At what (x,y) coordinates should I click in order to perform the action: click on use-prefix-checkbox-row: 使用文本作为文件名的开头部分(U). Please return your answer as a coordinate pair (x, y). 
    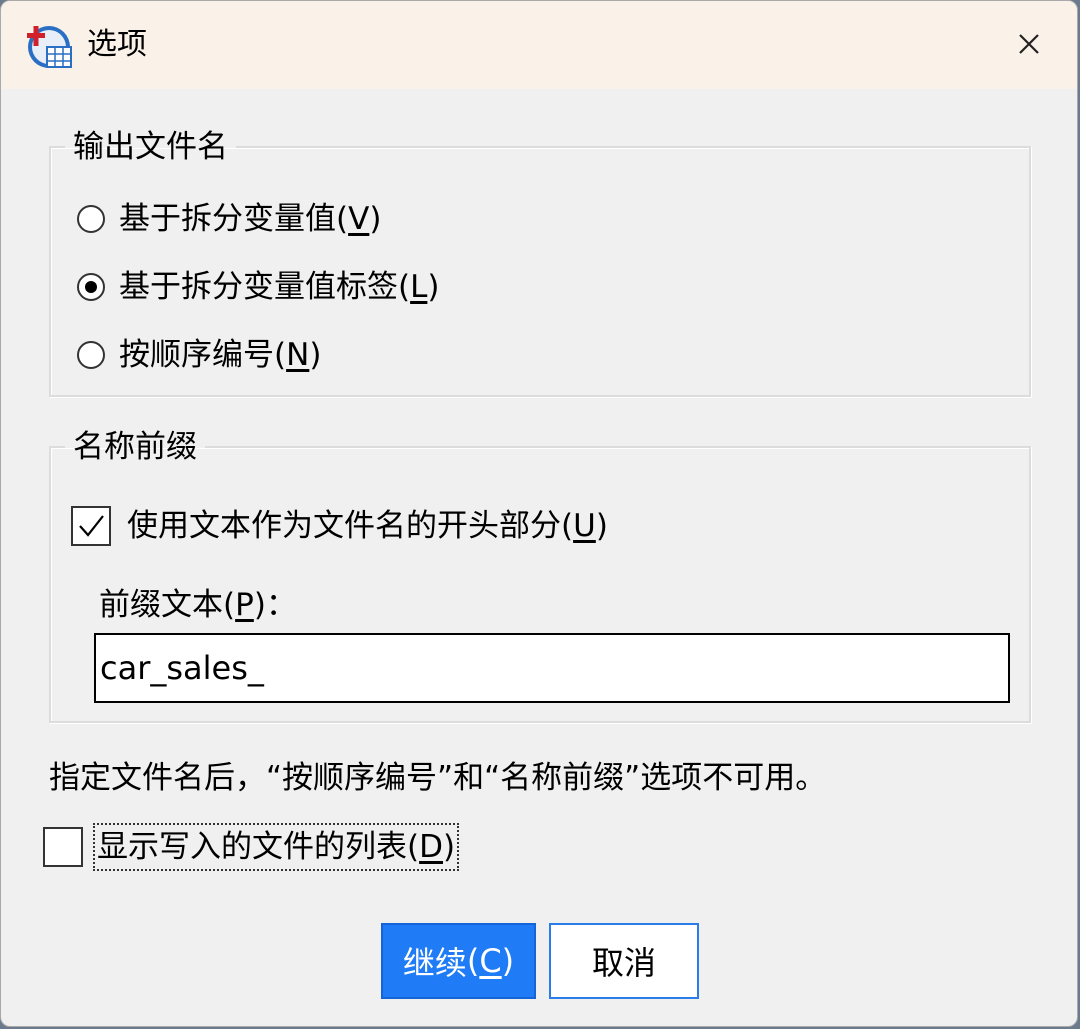
    Looking at the image, I should click on (339, 526).